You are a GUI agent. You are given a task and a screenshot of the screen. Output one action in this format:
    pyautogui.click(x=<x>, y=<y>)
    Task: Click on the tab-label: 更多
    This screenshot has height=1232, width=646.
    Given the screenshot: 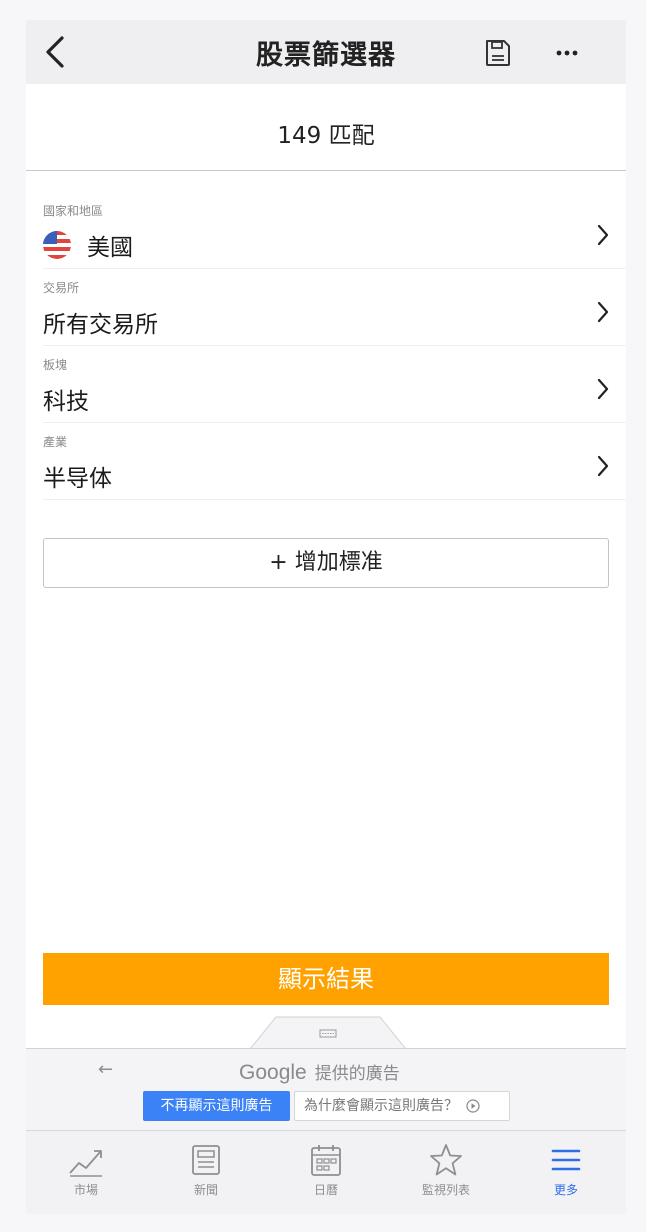 What is the action you would take?
    pyautogui.click(x=565, y=1190)
    